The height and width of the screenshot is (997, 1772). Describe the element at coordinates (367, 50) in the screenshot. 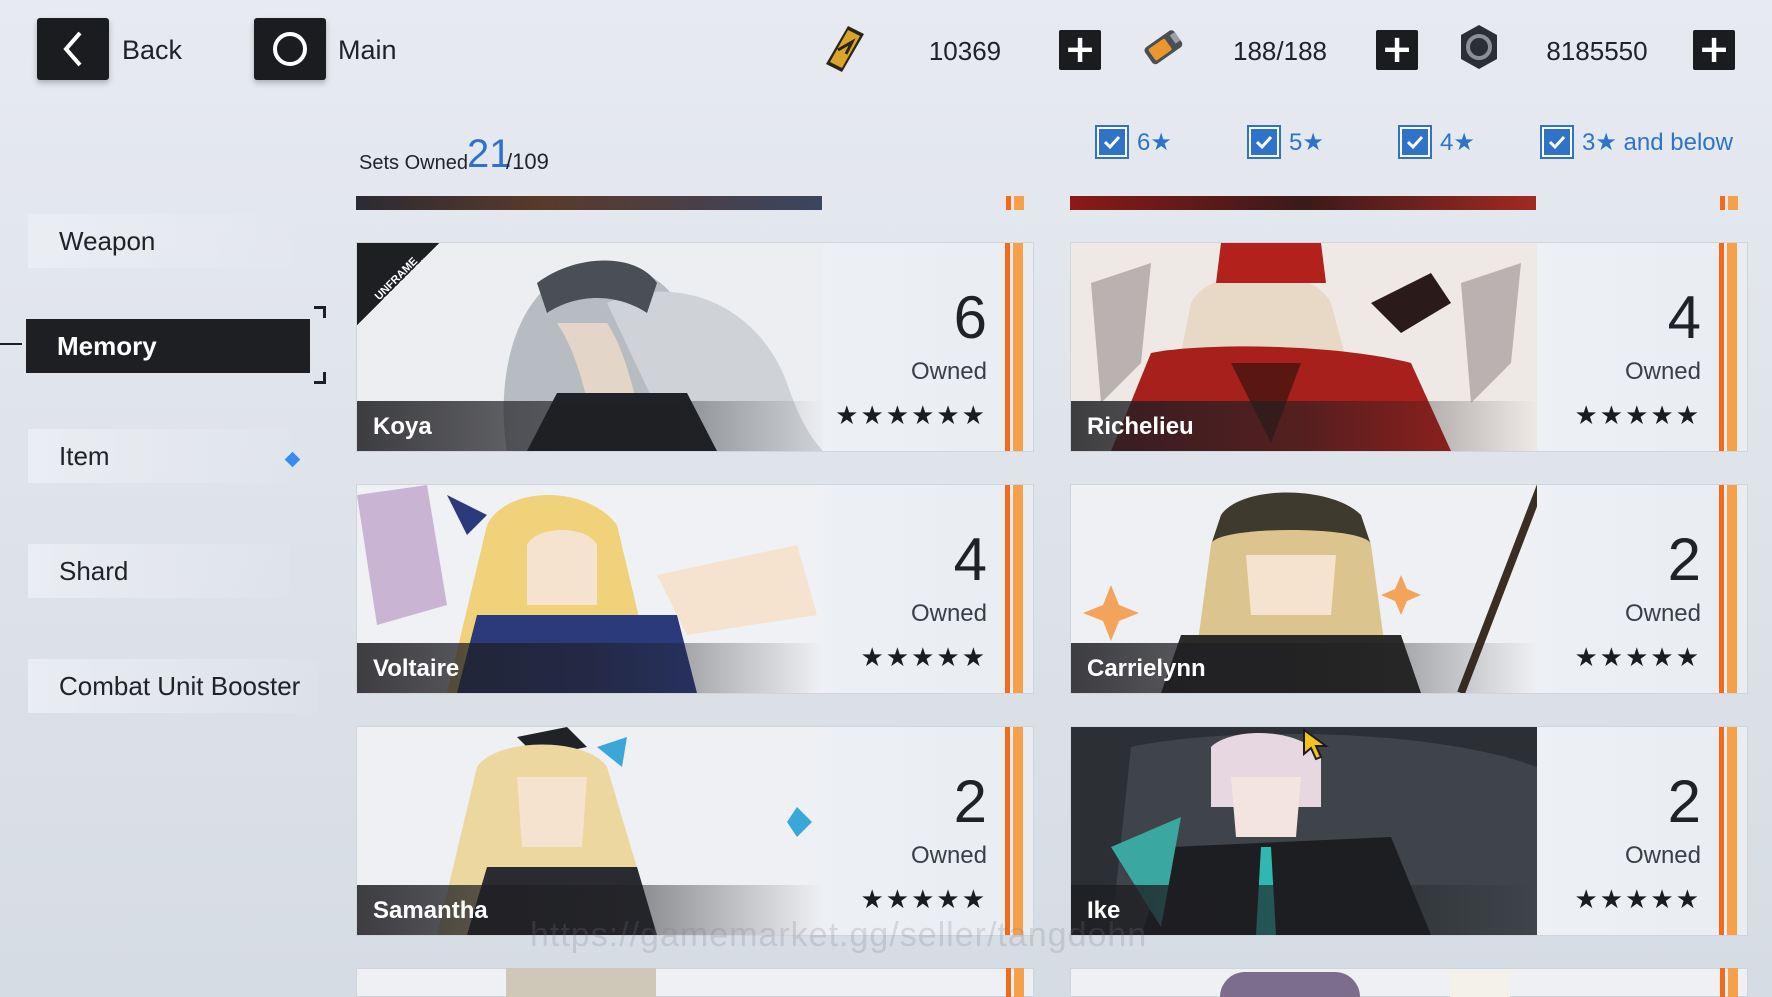

I see `main-label: Main` at that location.